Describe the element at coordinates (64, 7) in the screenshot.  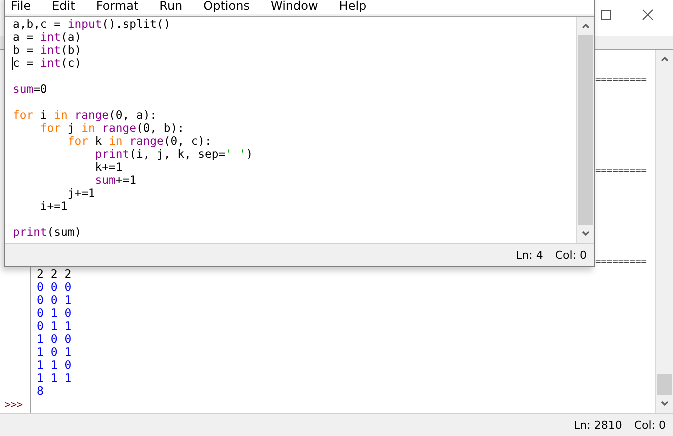
I see `menu-item: Edit` at that location.